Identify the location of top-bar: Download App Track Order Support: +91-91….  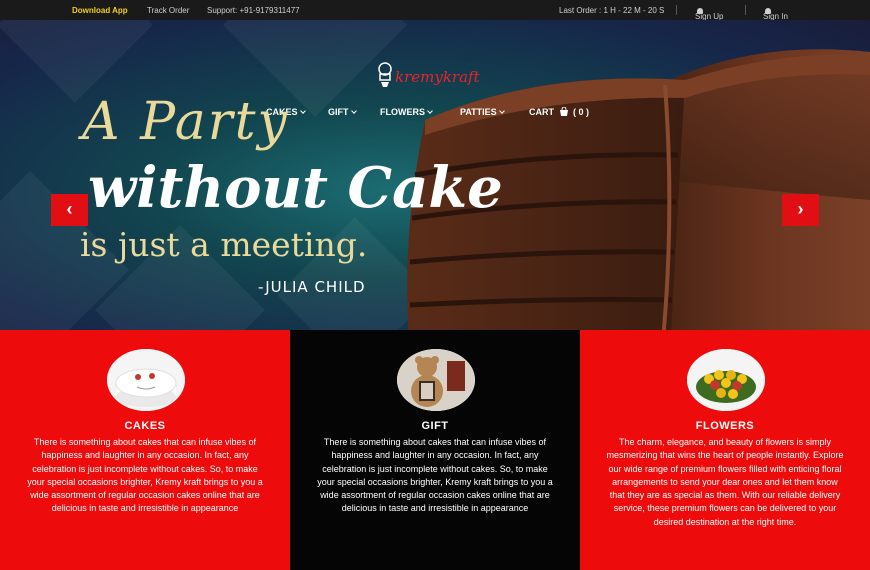
(435, 10).